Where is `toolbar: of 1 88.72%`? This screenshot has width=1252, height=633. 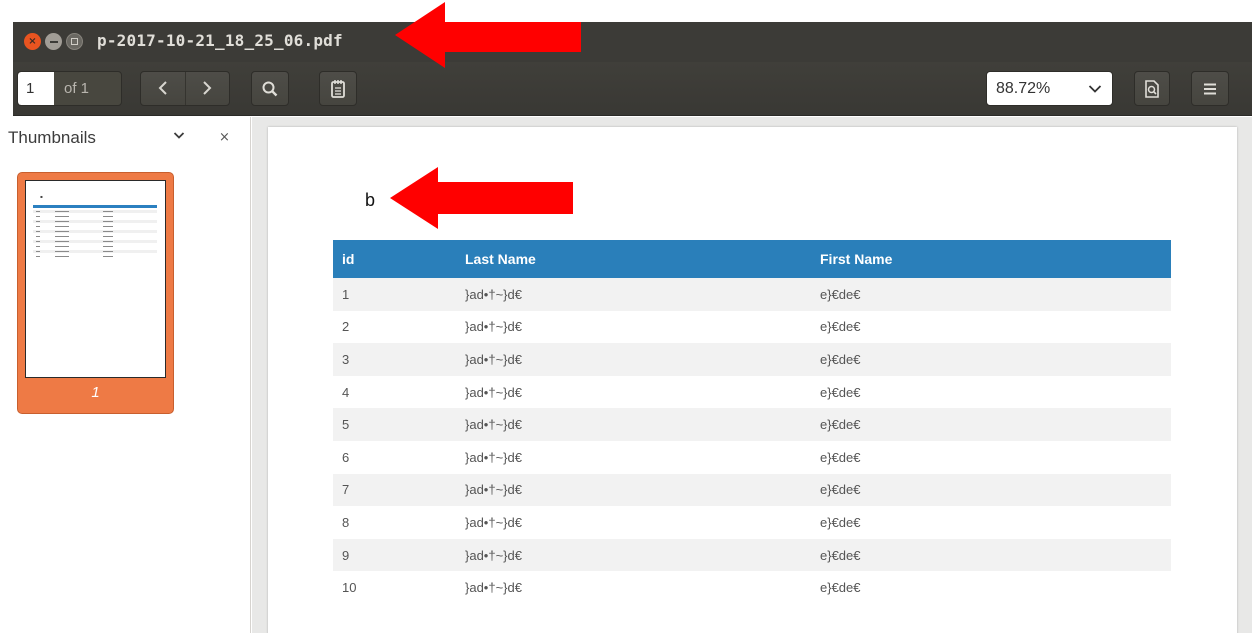
toolbar: of 1 88.72% is located at coordinates (632, 89).